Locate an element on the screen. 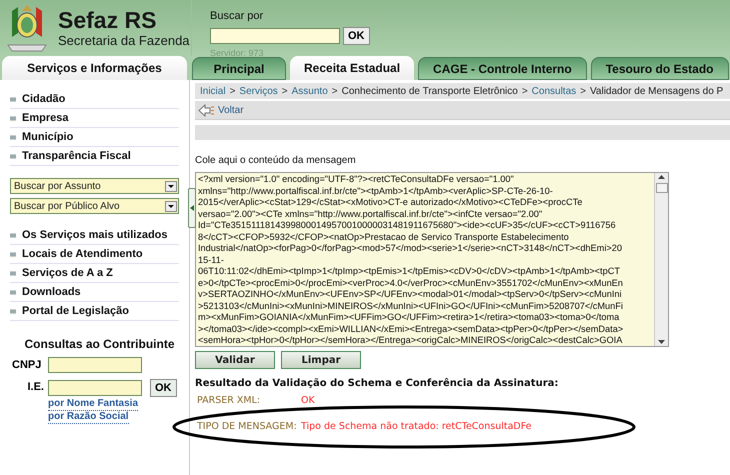 Image resolution: width=730 pixels, height=475 pixels. nav-tab: CAGE - Controle Interno is located at coordinates (502, 68).